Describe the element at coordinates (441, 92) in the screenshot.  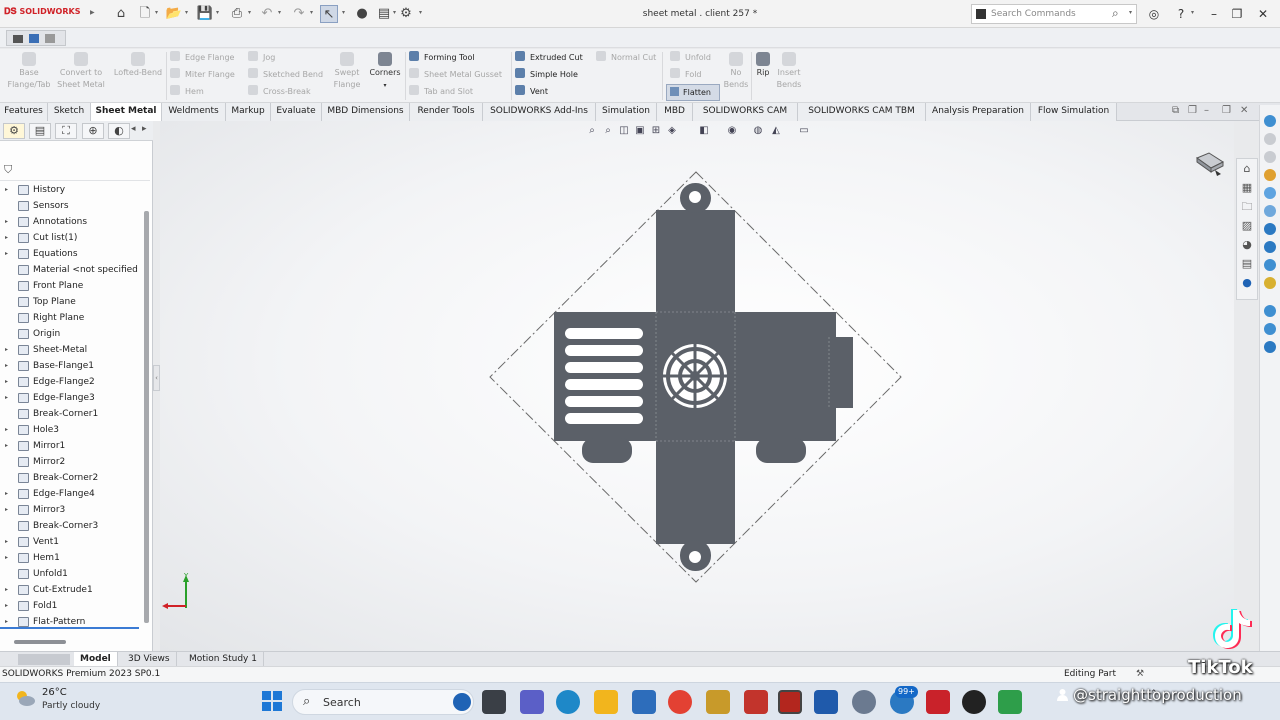
I see `tab-and-slot-button: Tab and Slot` at that location.